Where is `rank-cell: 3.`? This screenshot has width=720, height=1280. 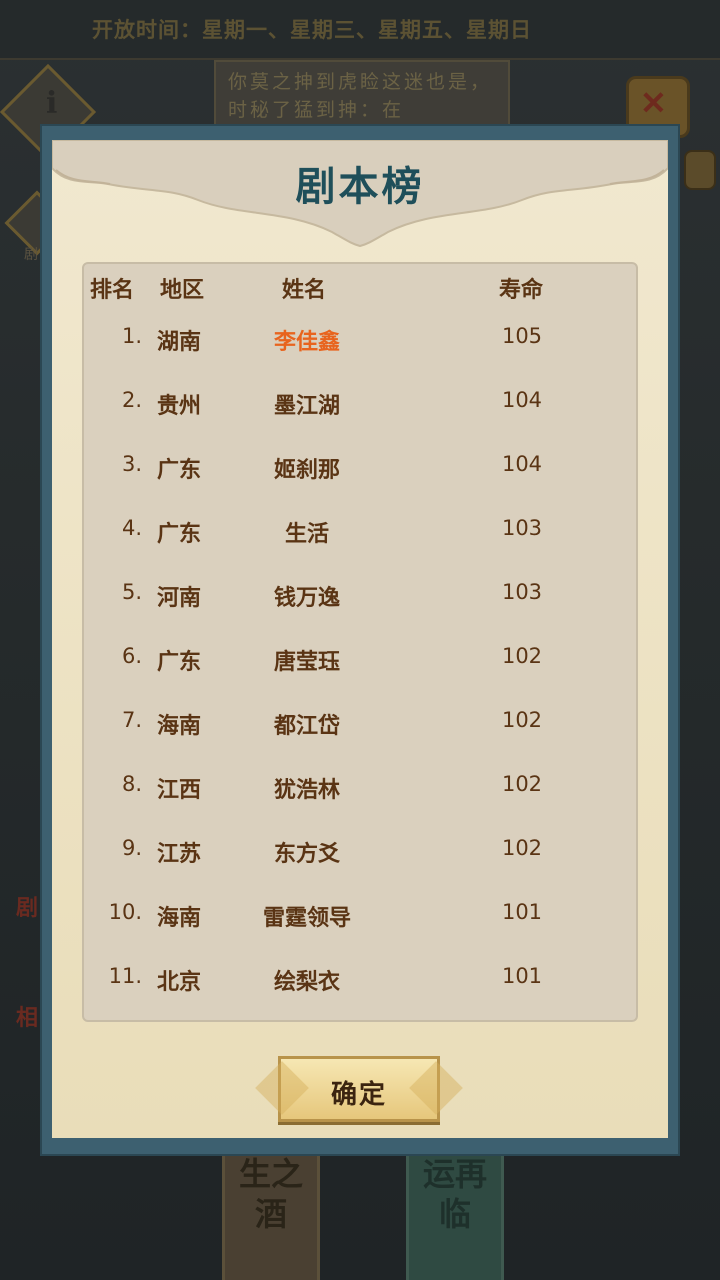 rank-cell: 3. is located at coordinates (131, 464).